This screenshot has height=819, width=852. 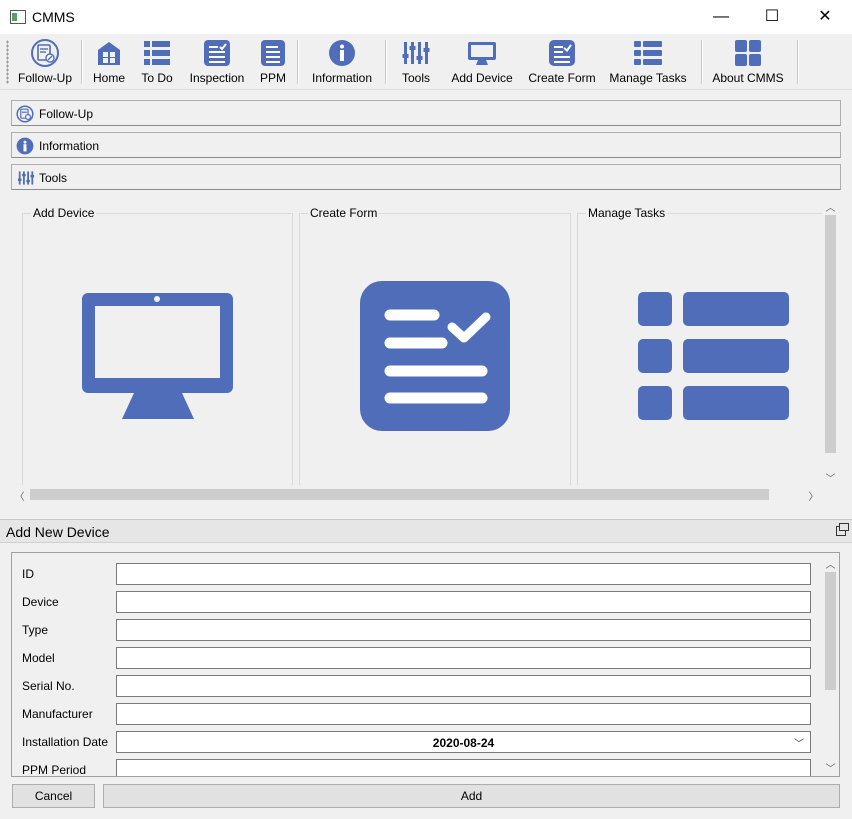 What do you see at coordinates (482, 78) in the screenshot?
I see `toolbar-label: Add Device` at bounding box center [482, 78].